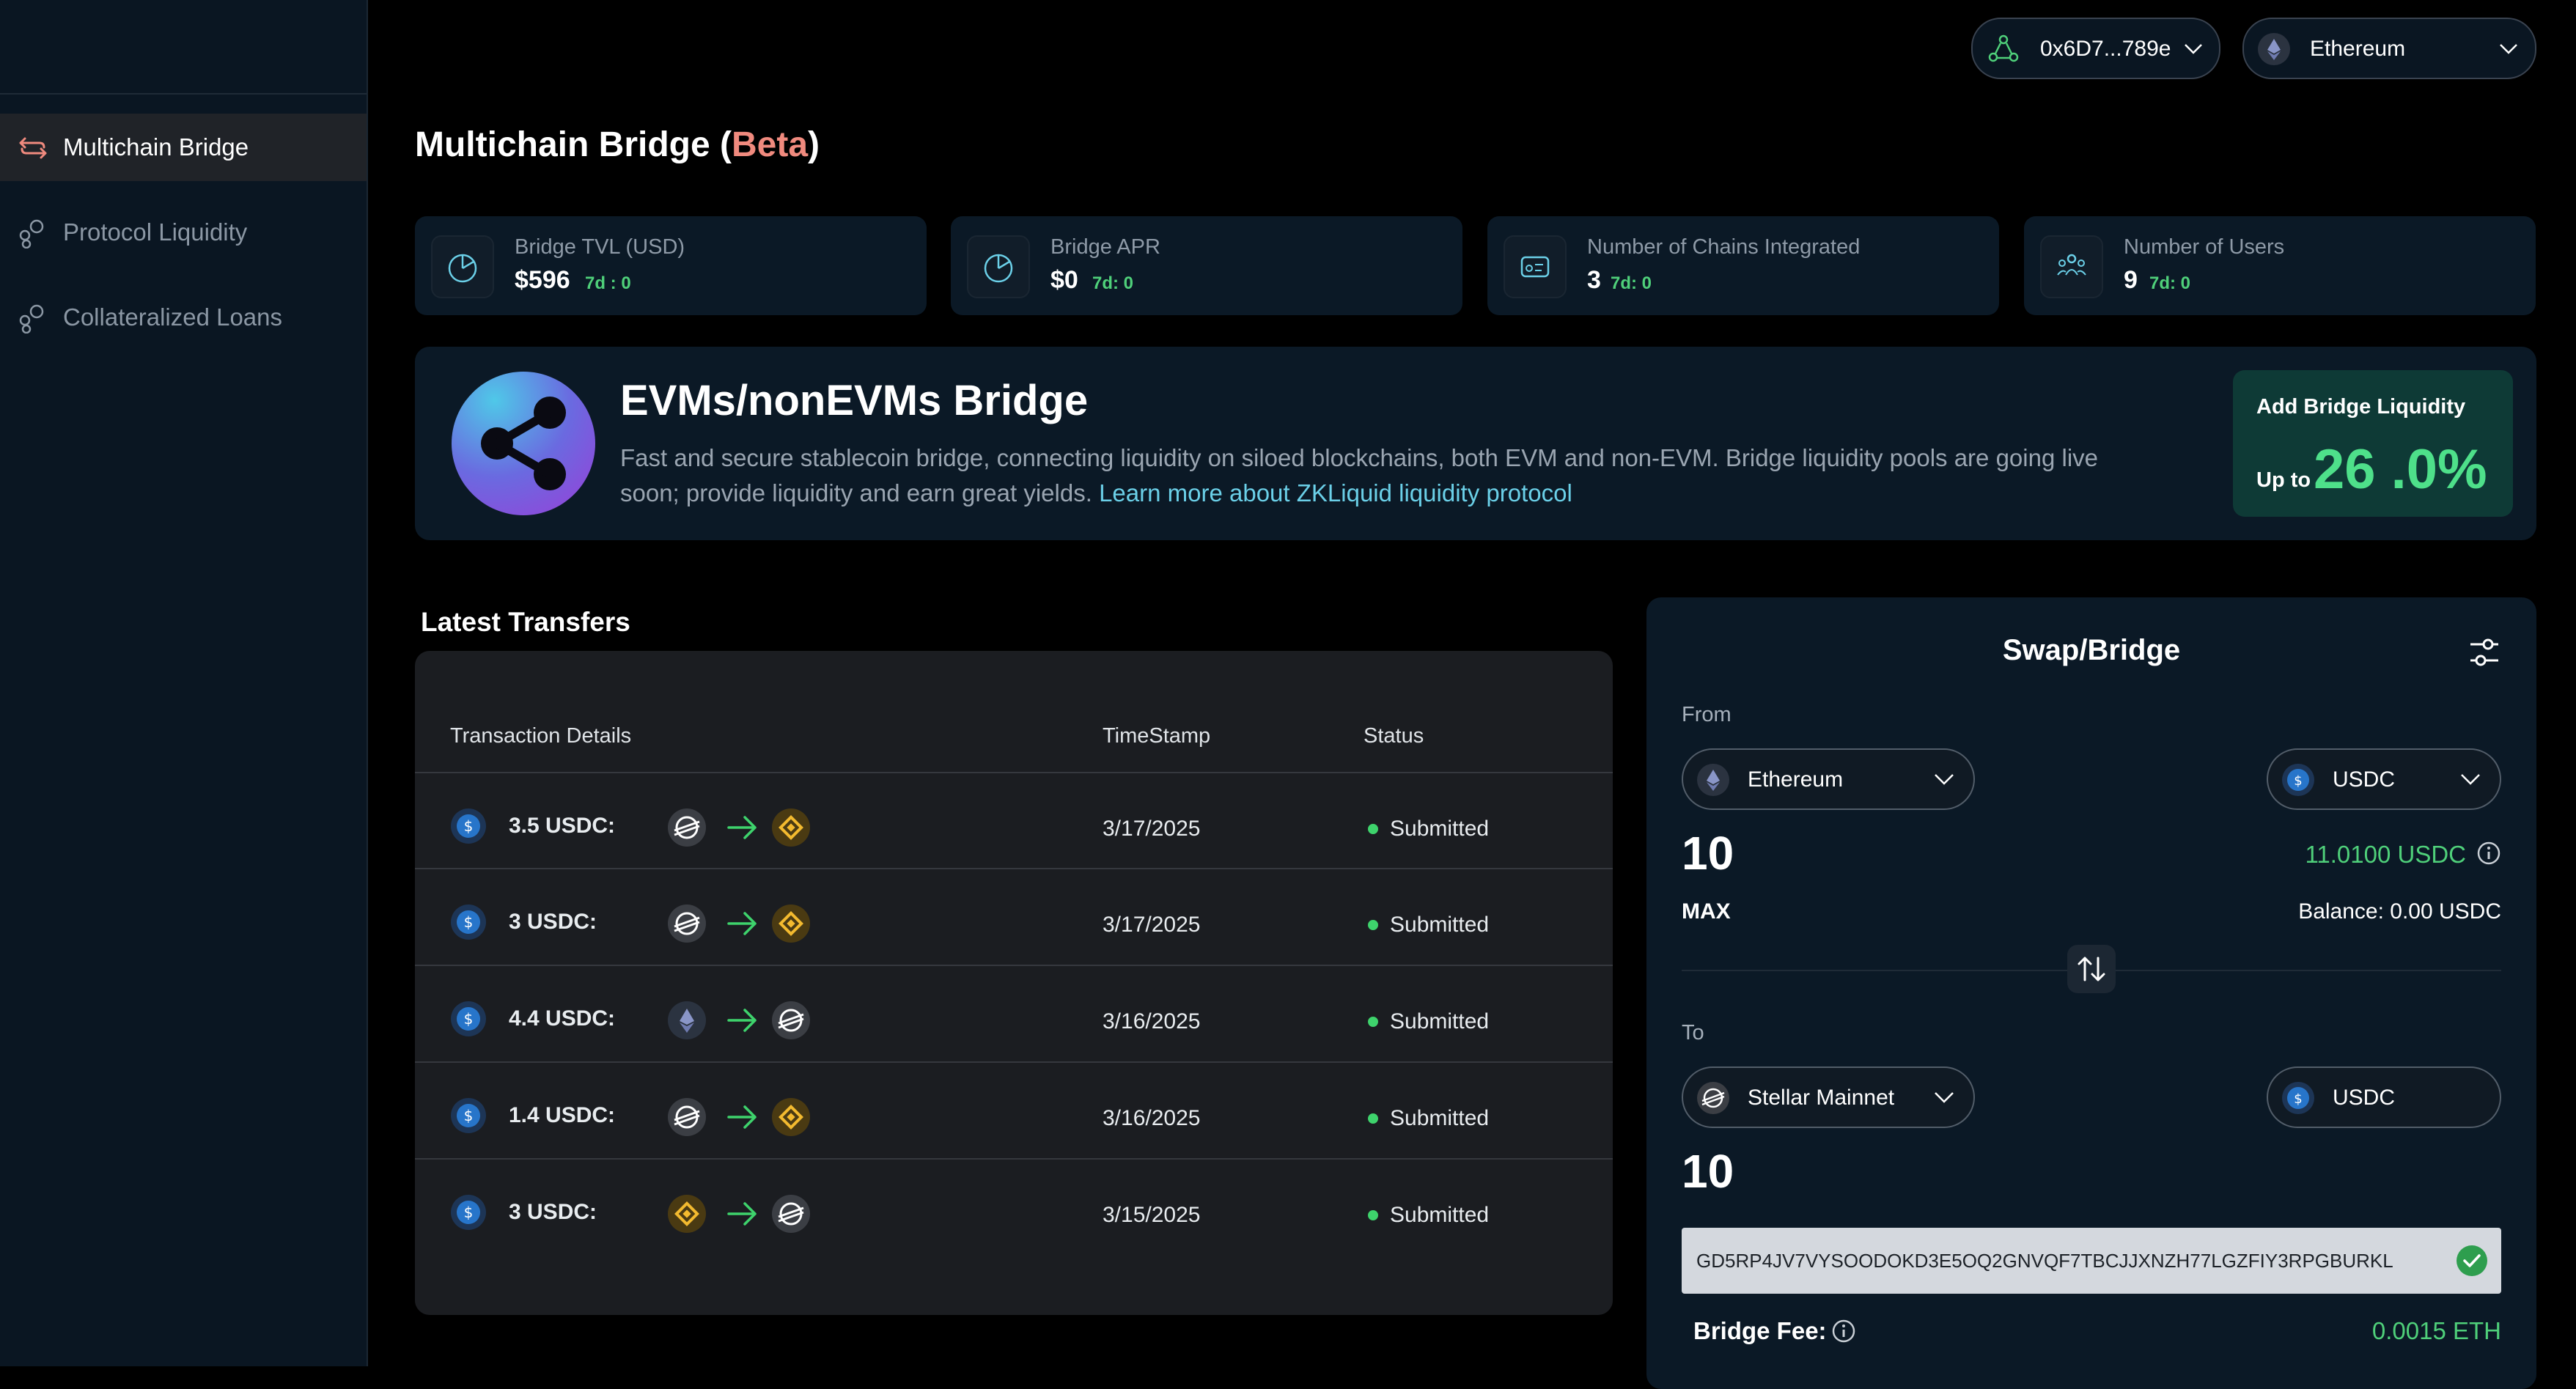 The width and height of the screenshot is (2576, 1389). I want to click on transfer-amount: 3.5 USDC:, so click(562, 826).